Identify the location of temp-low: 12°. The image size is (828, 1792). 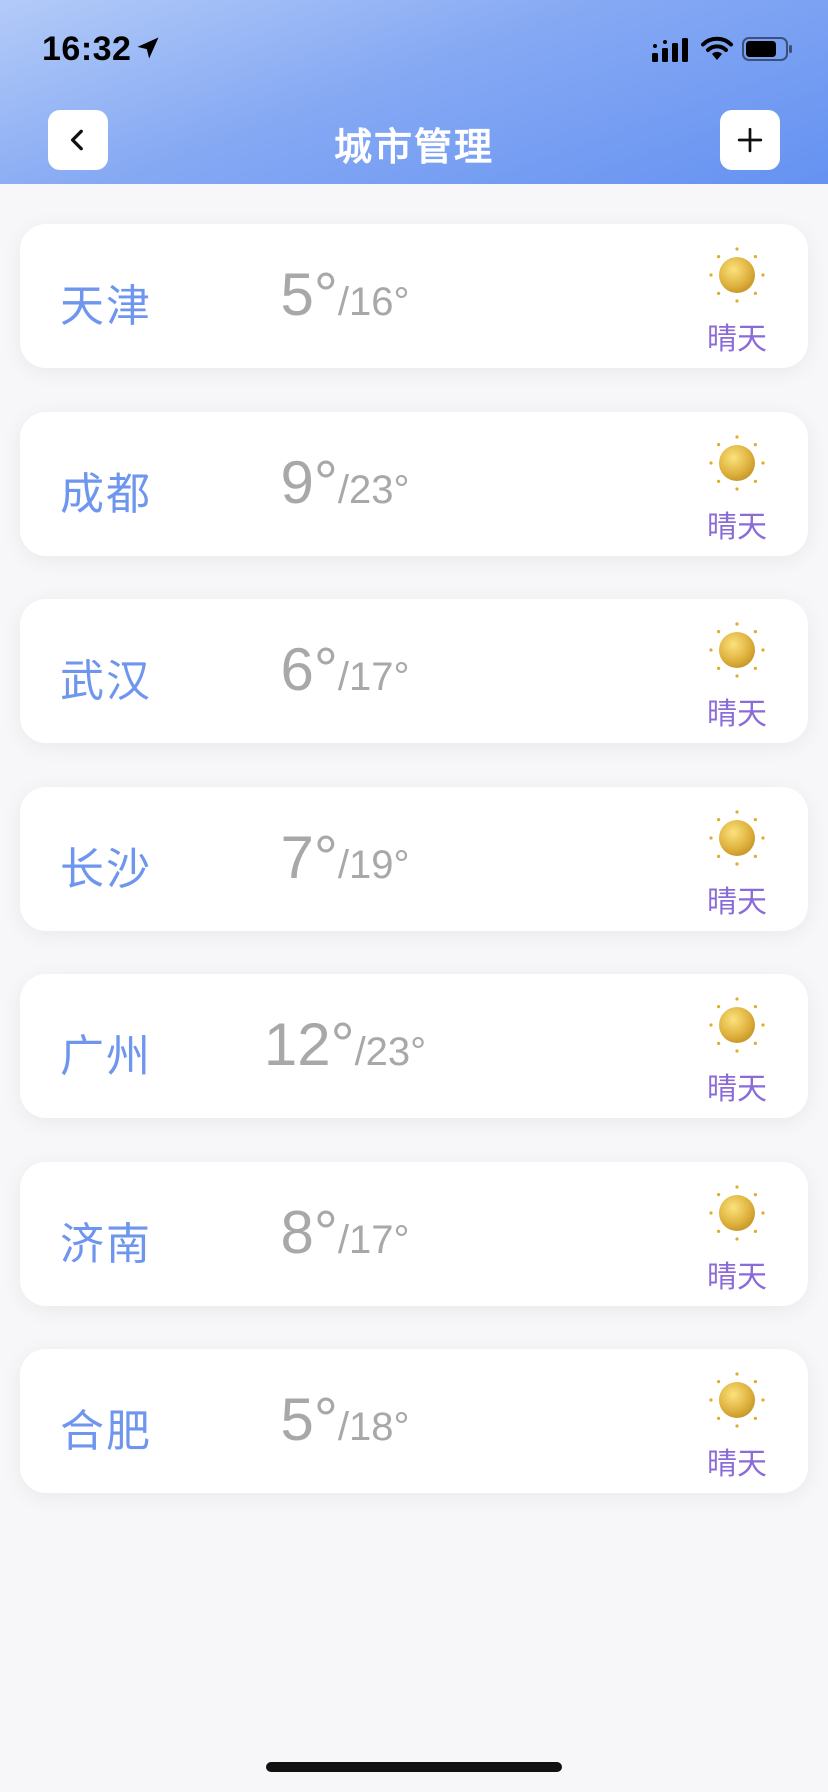
(309, 1044).